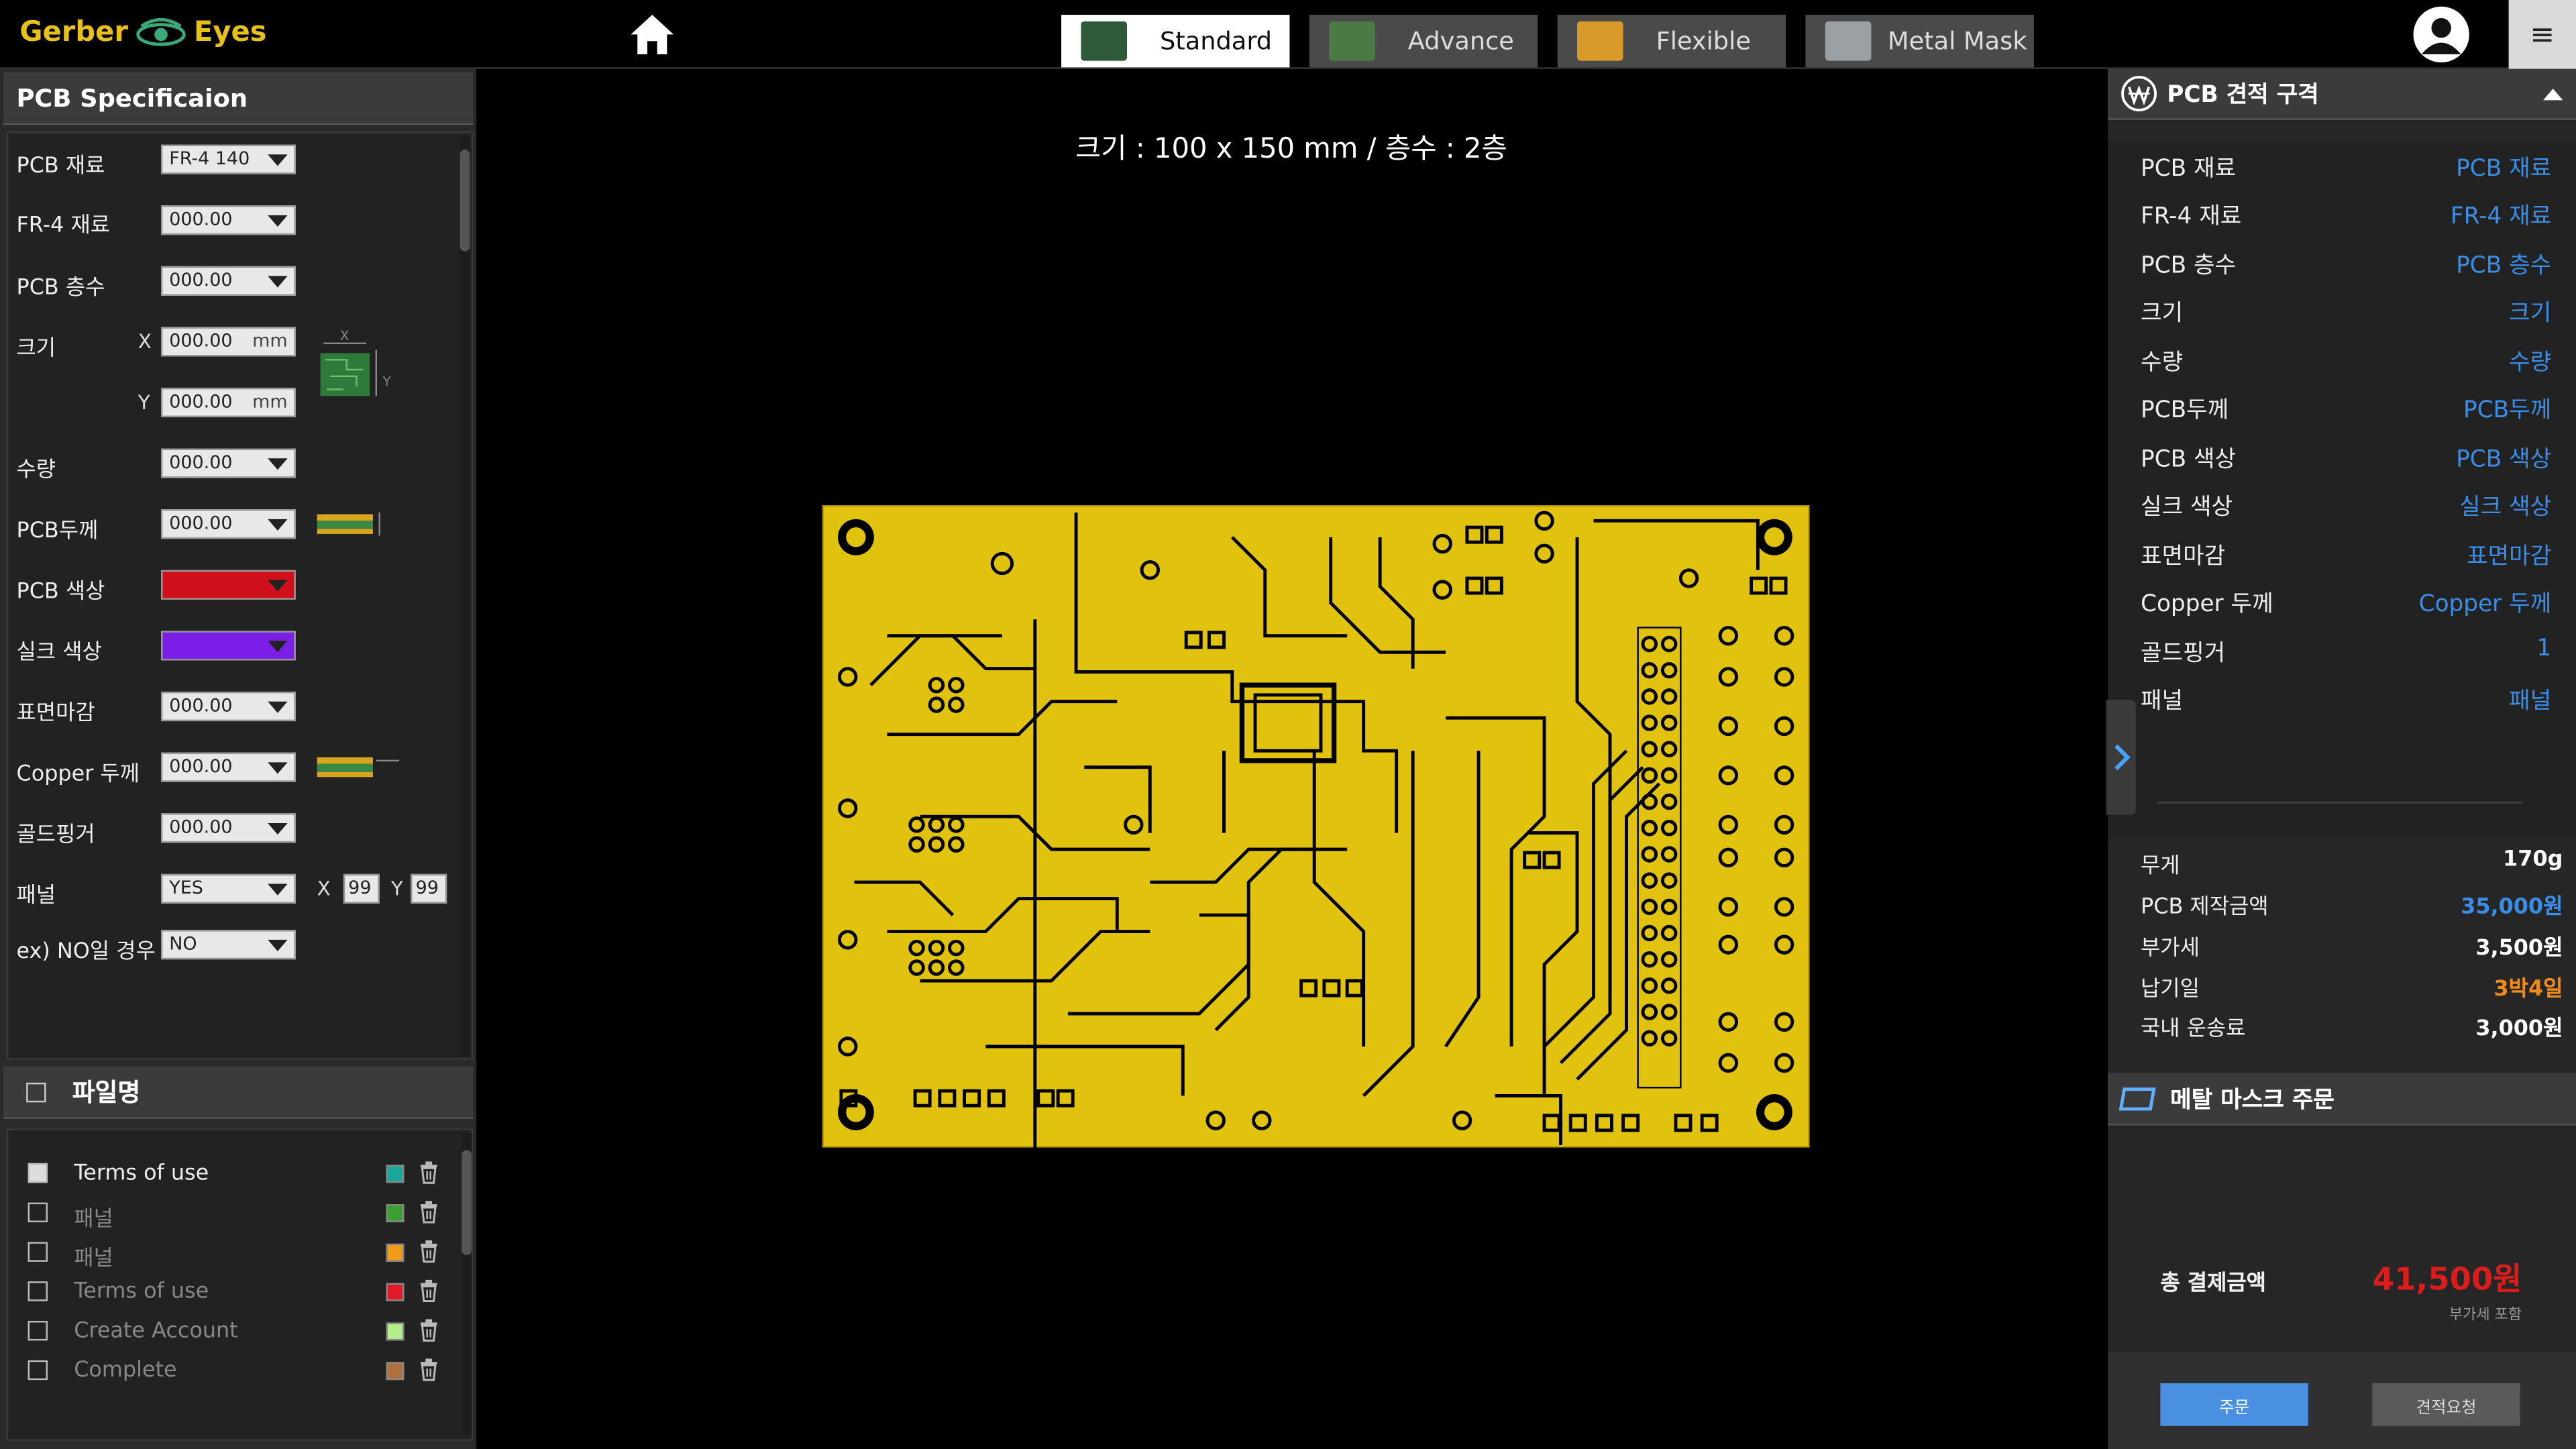 Image resolution: width=2576 pixels, height=1449 pixels. What do you see at coordinates (234, 1334) in the screenshot?
I see `file-row: Create Account` at bounding box center [234, 1334].